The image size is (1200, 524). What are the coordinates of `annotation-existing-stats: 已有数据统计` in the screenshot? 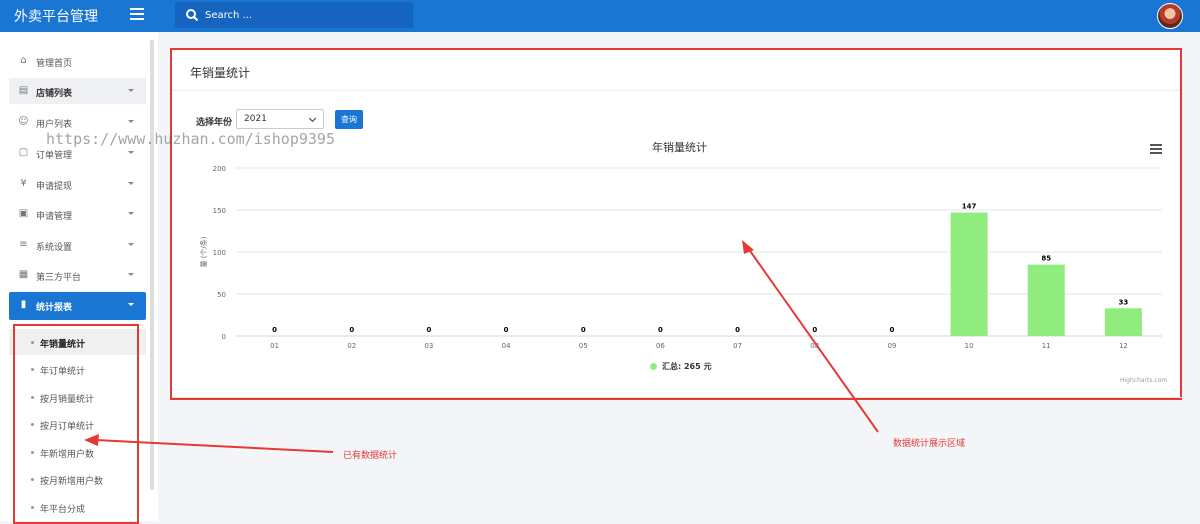 It's located at (370, 456).